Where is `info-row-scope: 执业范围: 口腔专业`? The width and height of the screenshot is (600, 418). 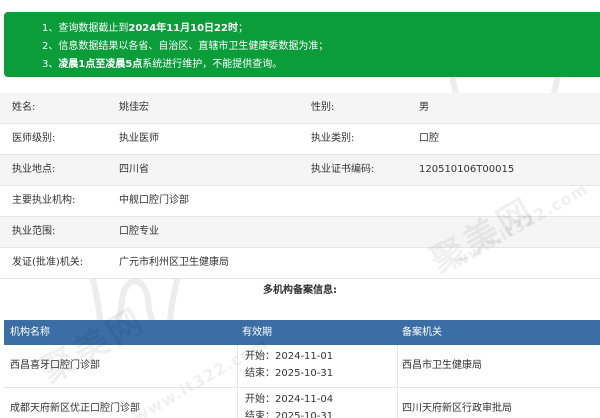
info-row-scope: 执业范围: 口腔专业 is located at coordinates (300, 232).